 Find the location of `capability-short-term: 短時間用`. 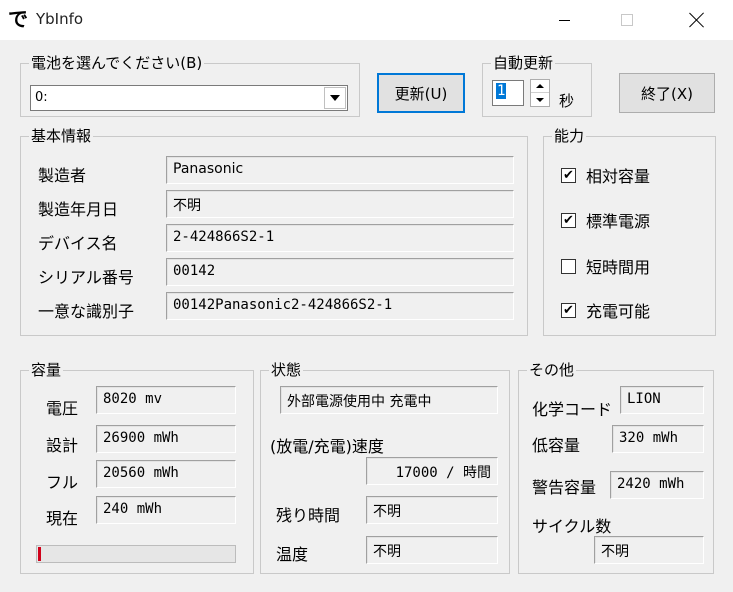

capability-short-term: 短時間用 is located at coordinates (605, 266).